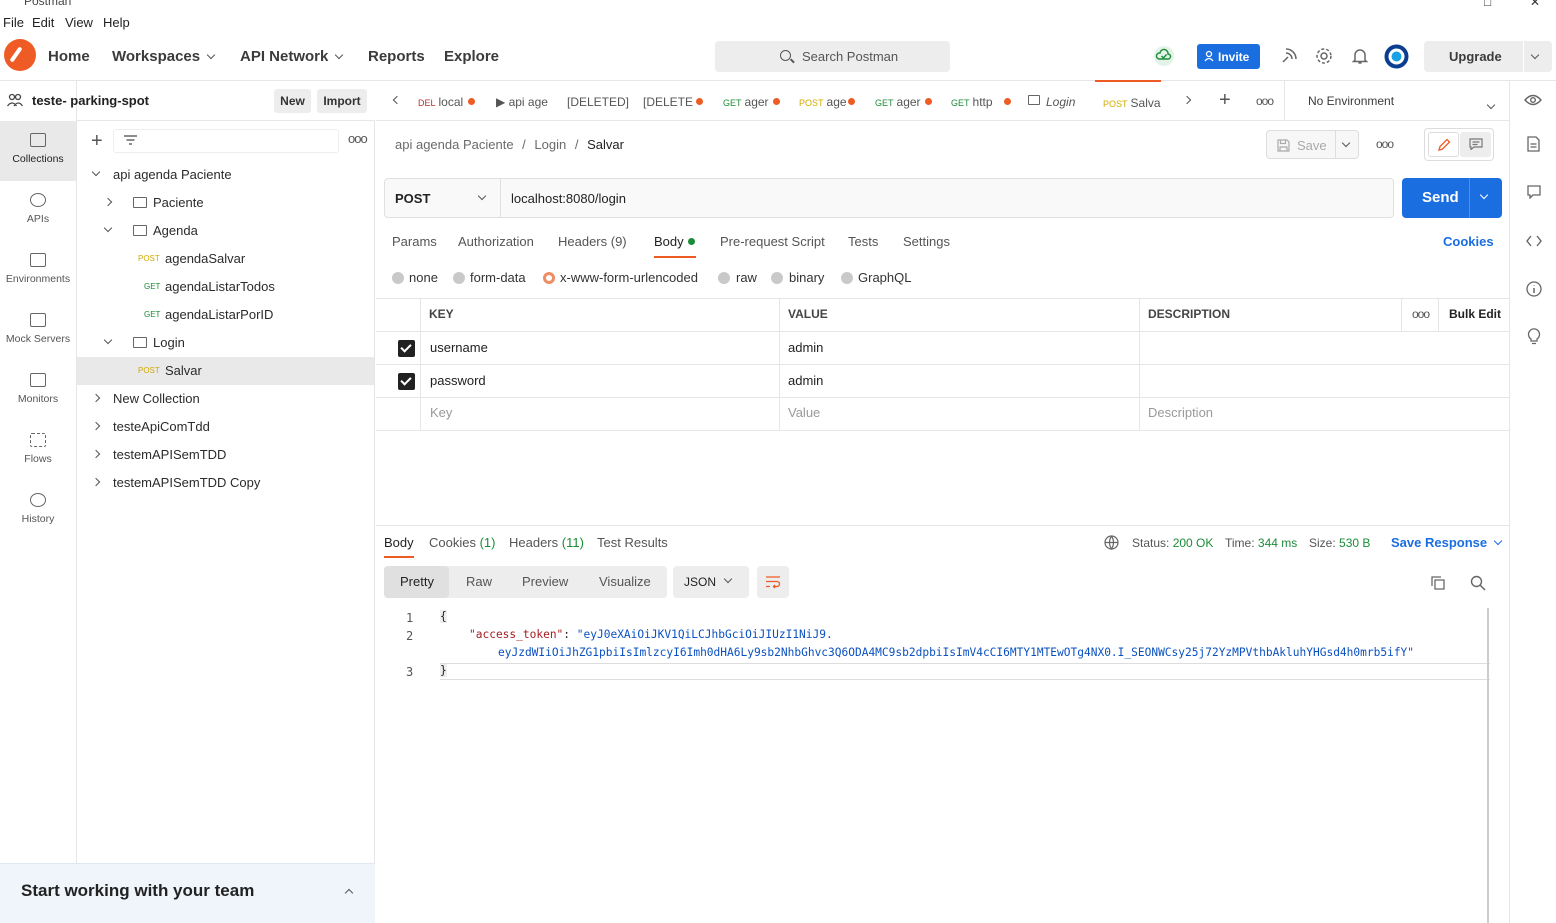  What do you see at coordinates (711, 582) in the screenshot?
I see `format-select: JSON` at bounding box center [711, 582].